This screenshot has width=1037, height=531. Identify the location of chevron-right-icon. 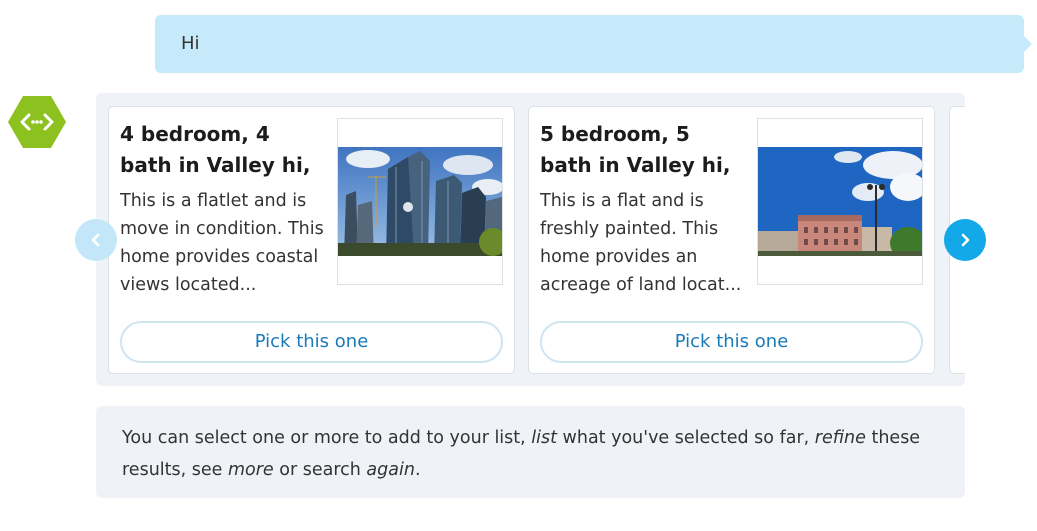
(965, 240).